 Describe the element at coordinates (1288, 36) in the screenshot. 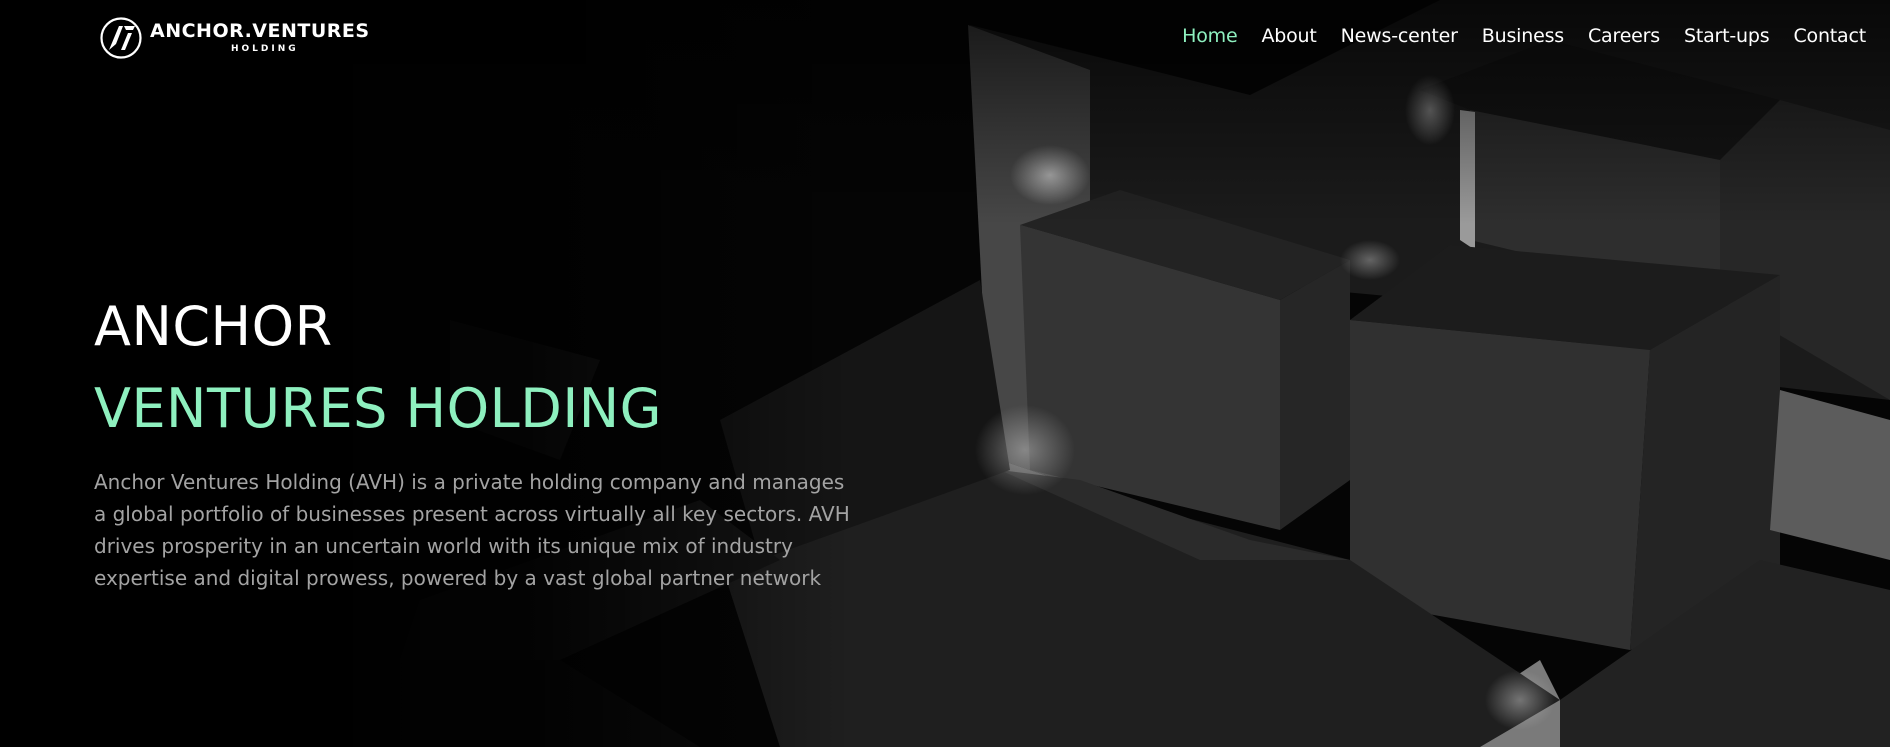

I see `nav-item-about: About` at that location.